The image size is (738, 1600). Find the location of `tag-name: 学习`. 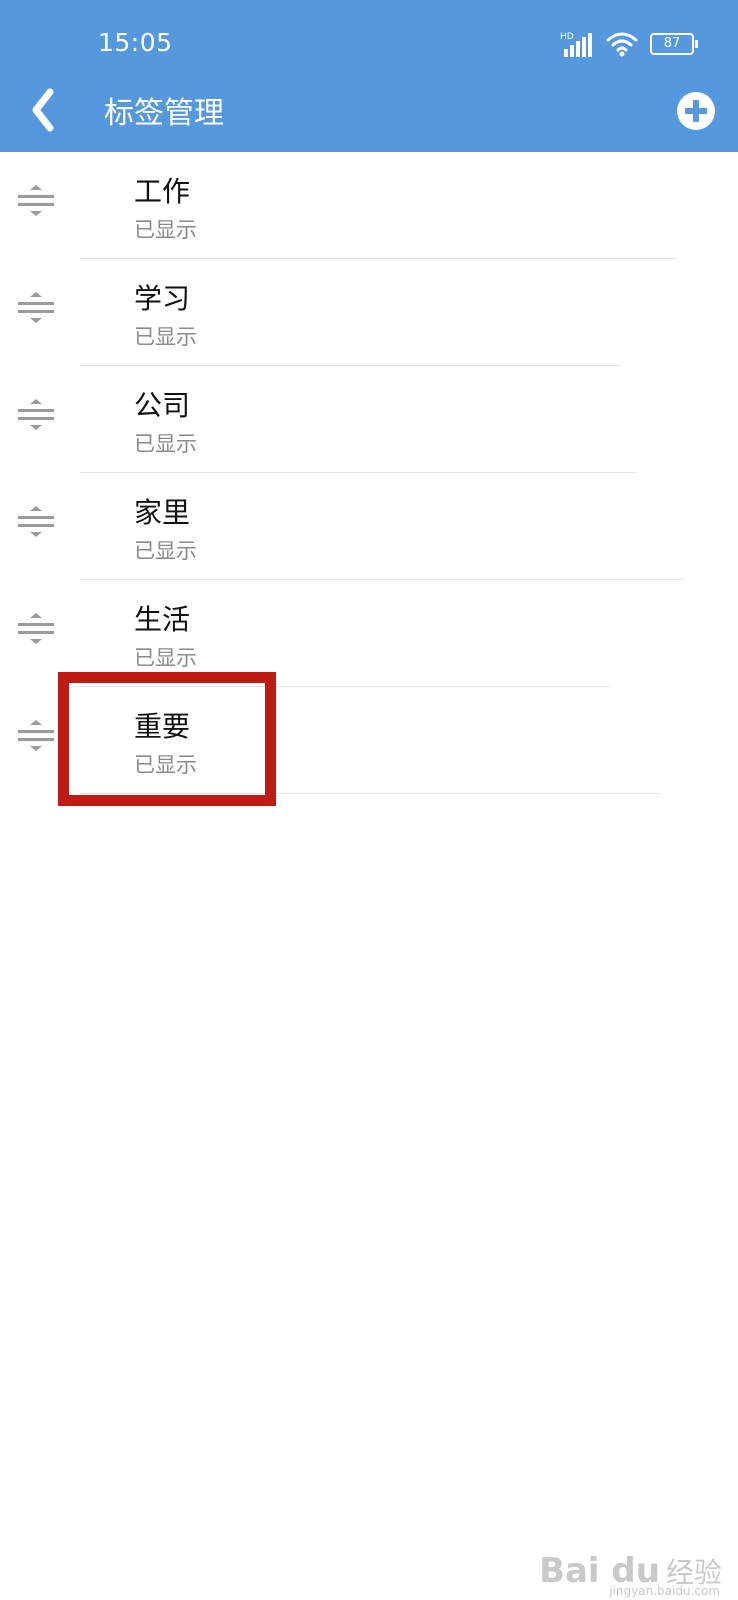

tag-name: 学习 is located at coordinates (162, 298).